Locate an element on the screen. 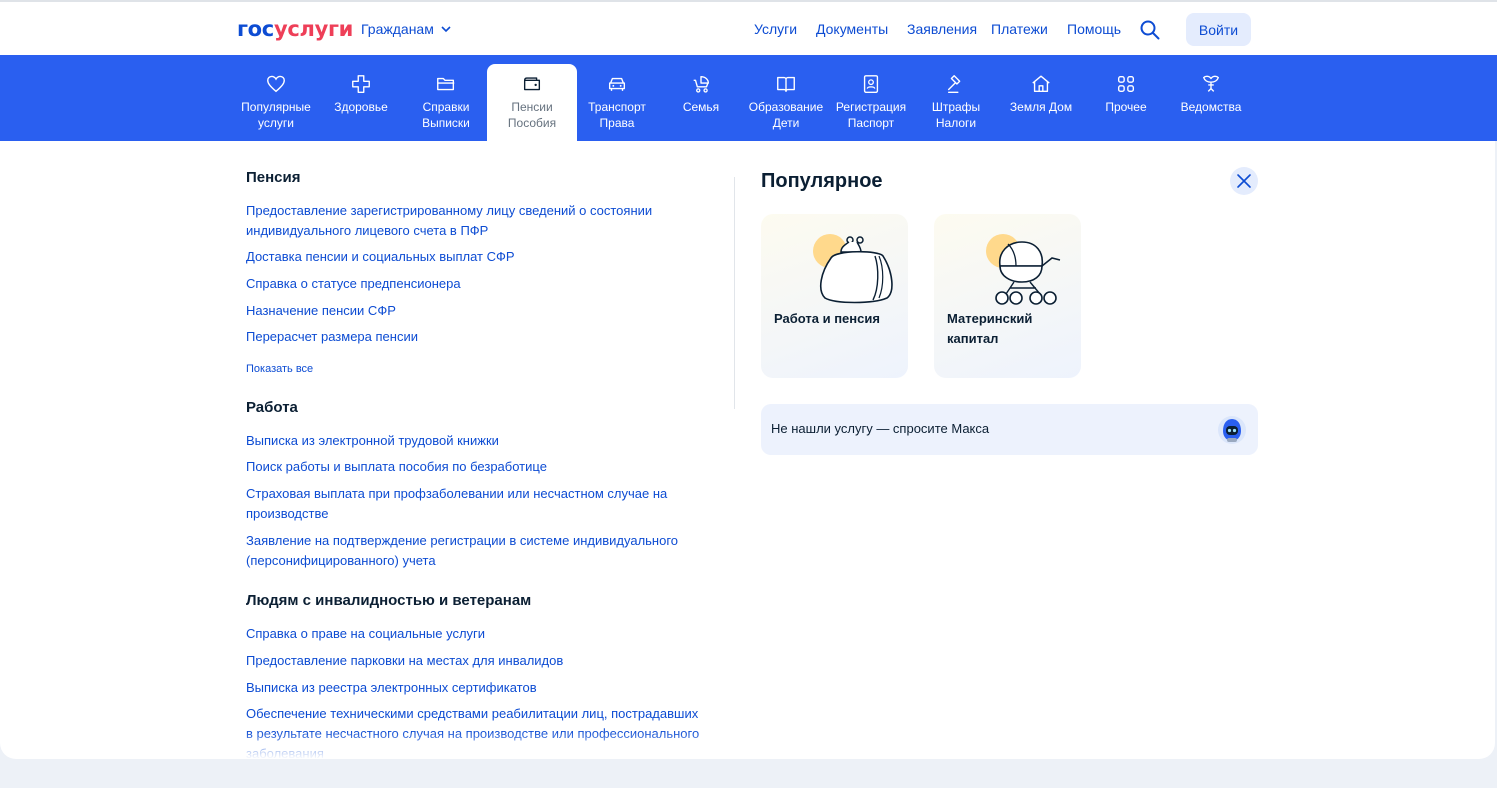 Image resolution: width=1497 pixels, height=788 pixels. category-other: Прочее is located at coordinates (1126, 104).